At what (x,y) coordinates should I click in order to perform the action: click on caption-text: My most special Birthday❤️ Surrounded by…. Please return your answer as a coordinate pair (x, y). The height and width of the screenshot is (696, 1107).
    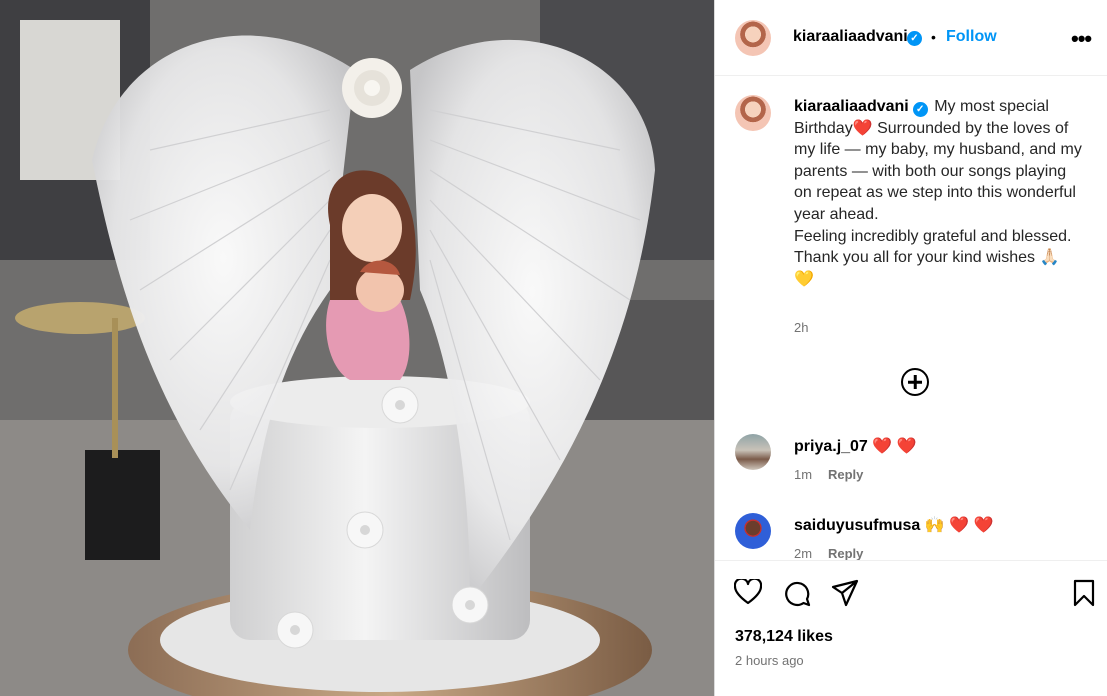
    Looking at the image, I should click on (938, 193).